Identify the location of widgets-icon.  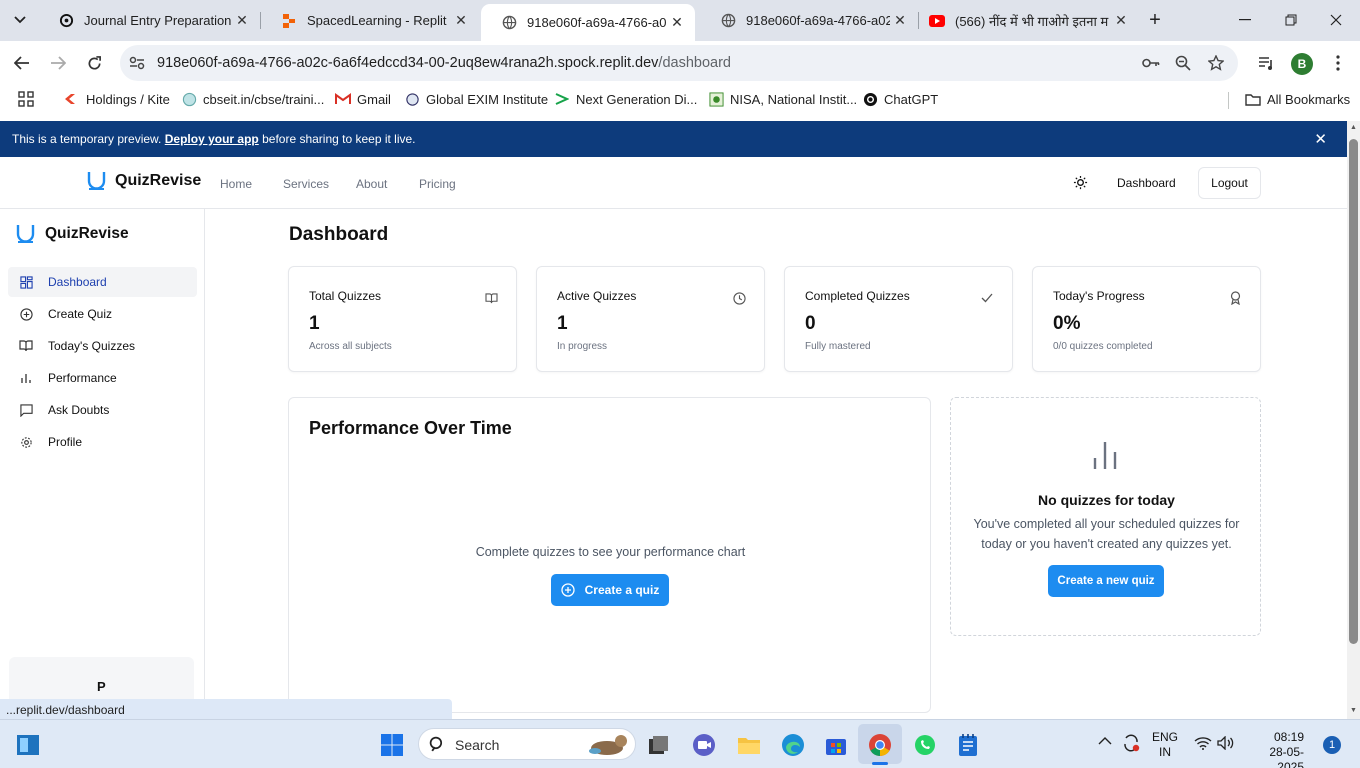
(28, 745).